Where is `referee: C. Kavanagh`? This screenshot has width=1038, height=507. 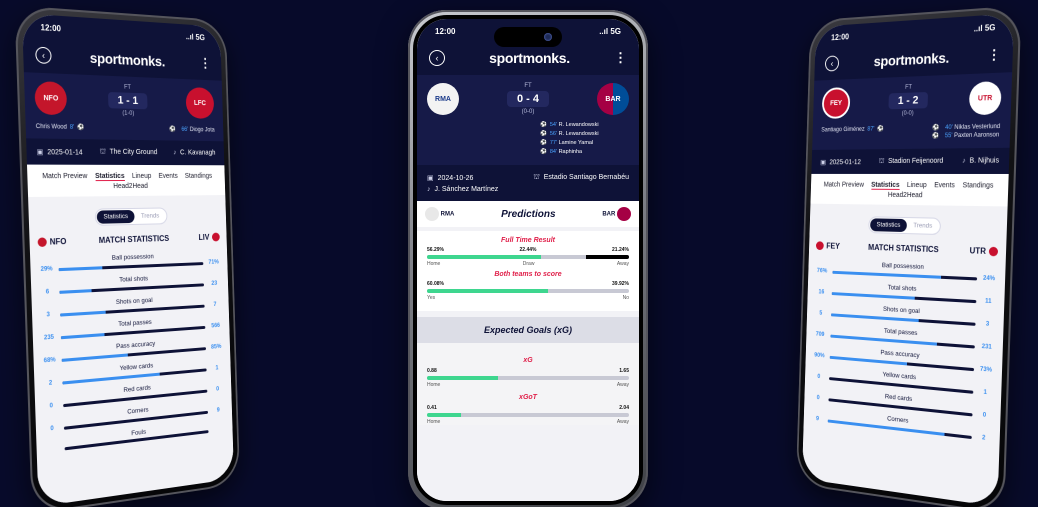
referee: C. Kavanagh is located at coordinates (197, 153).